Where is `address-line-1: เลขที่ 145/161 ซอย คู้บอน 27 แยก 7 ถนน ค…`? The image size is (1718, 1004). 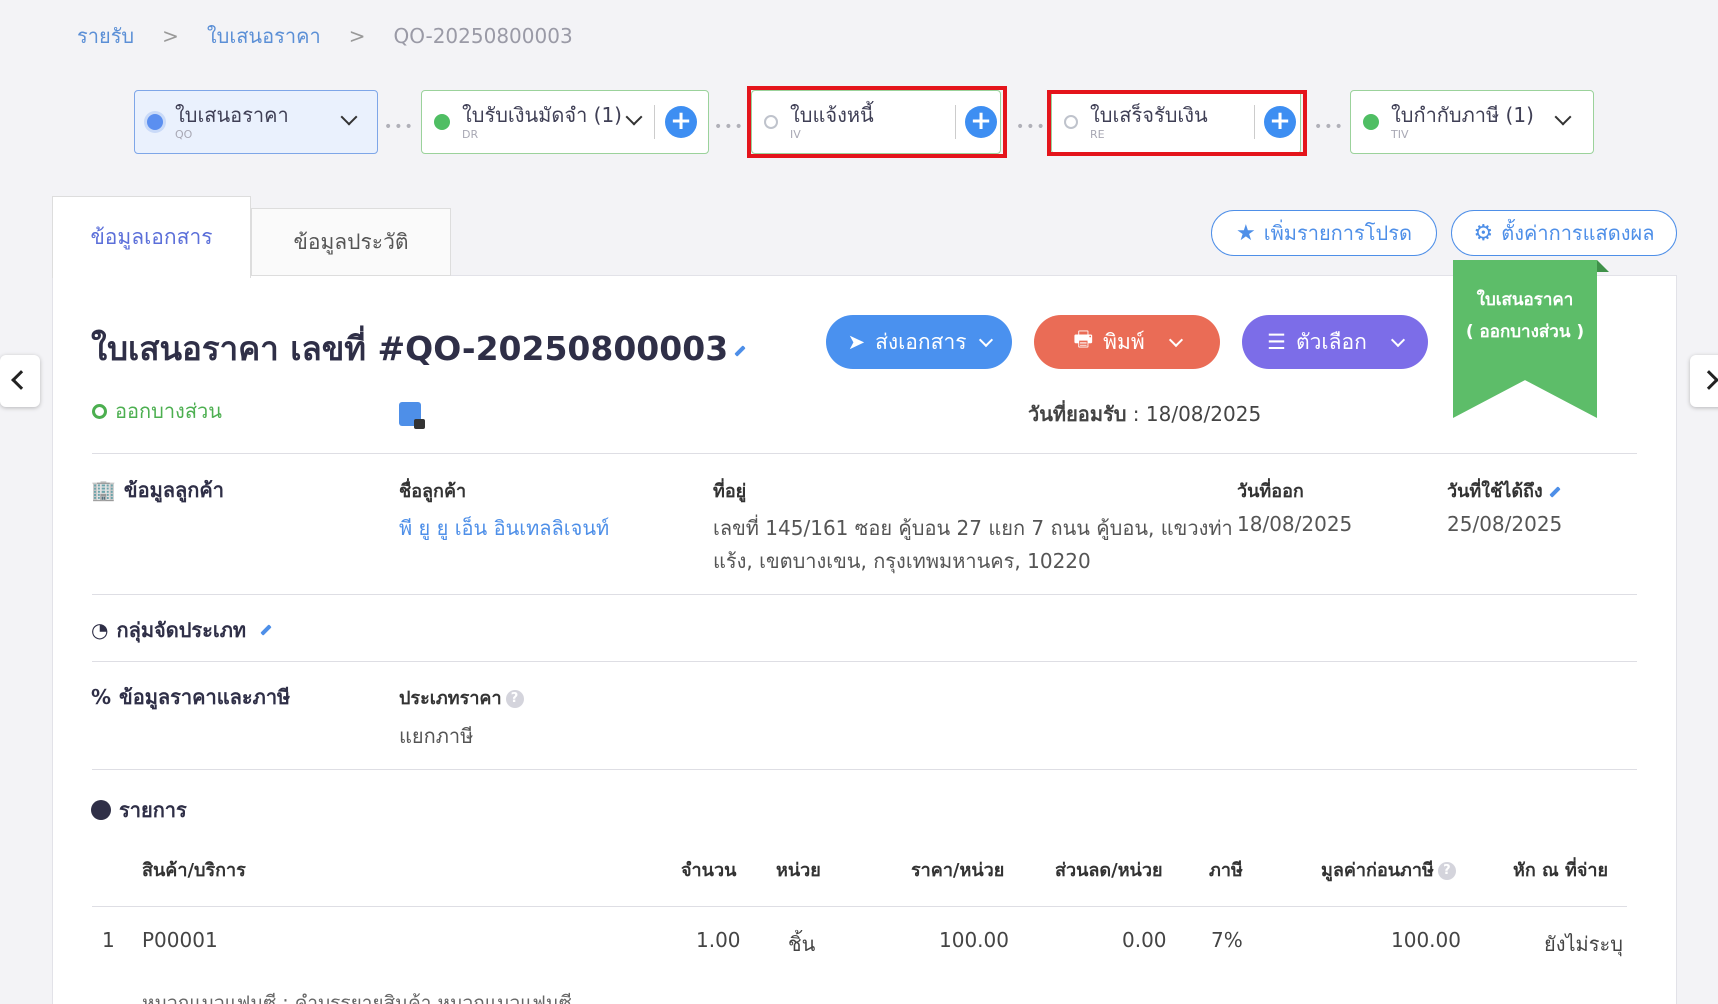 address-line-1: เลขที่ 145/161 ซอย คู้บอน 27 แยก 7 ถนน ค… is located at coordinates (973, 528).